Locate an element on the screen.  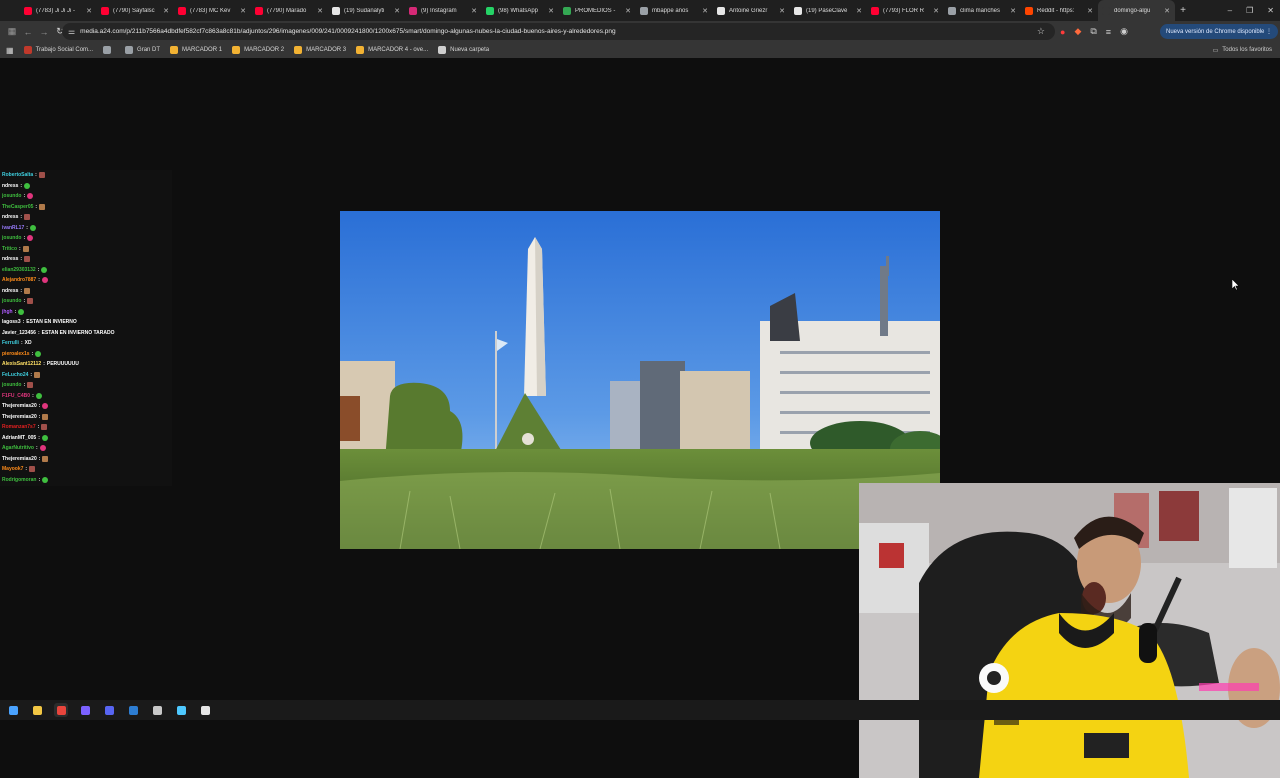
chat-username: Tritico is located at coordinates (9, 249).